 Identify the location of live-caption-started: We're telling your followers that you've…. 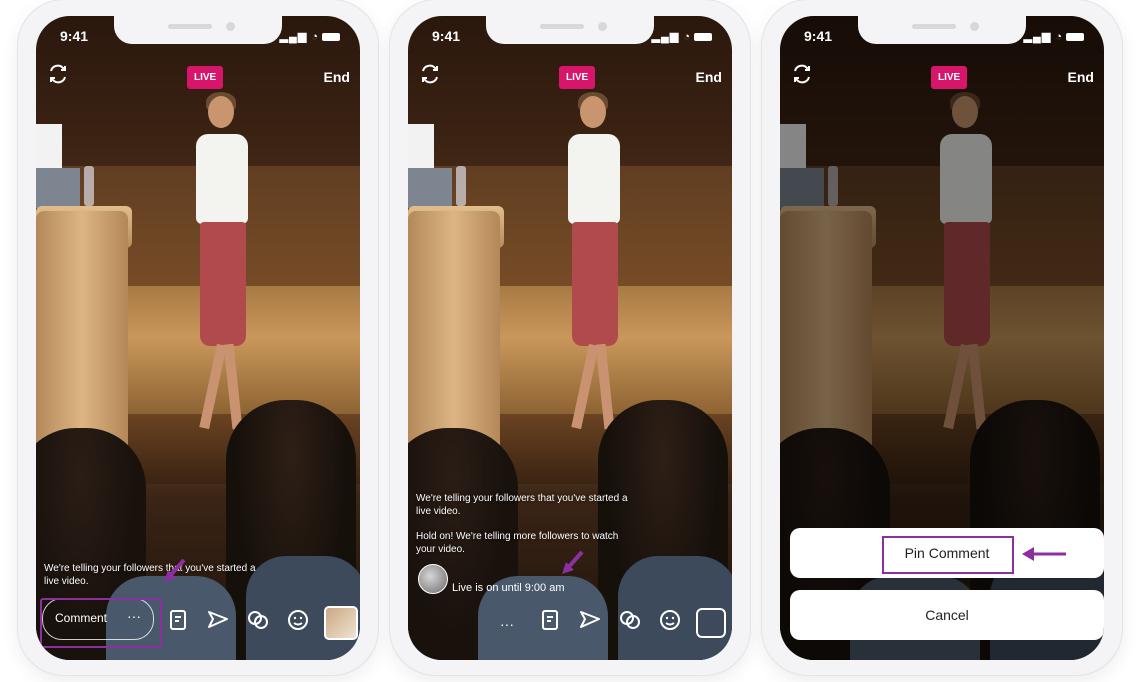
(522, 505).